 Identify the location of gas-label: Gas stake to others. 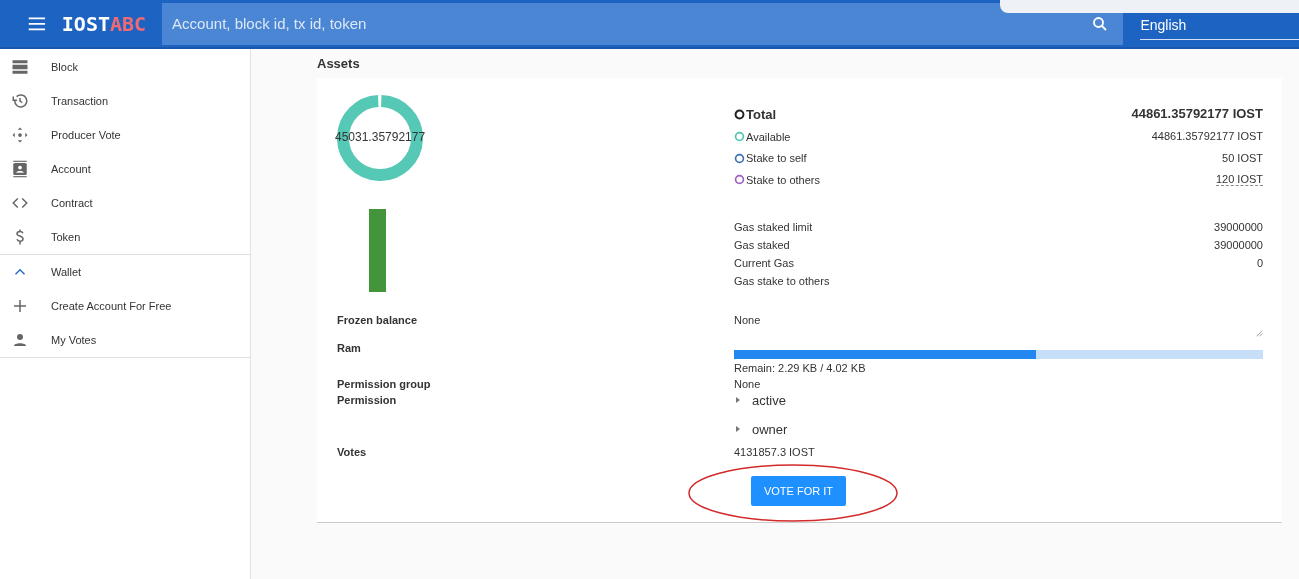
(782, 281).